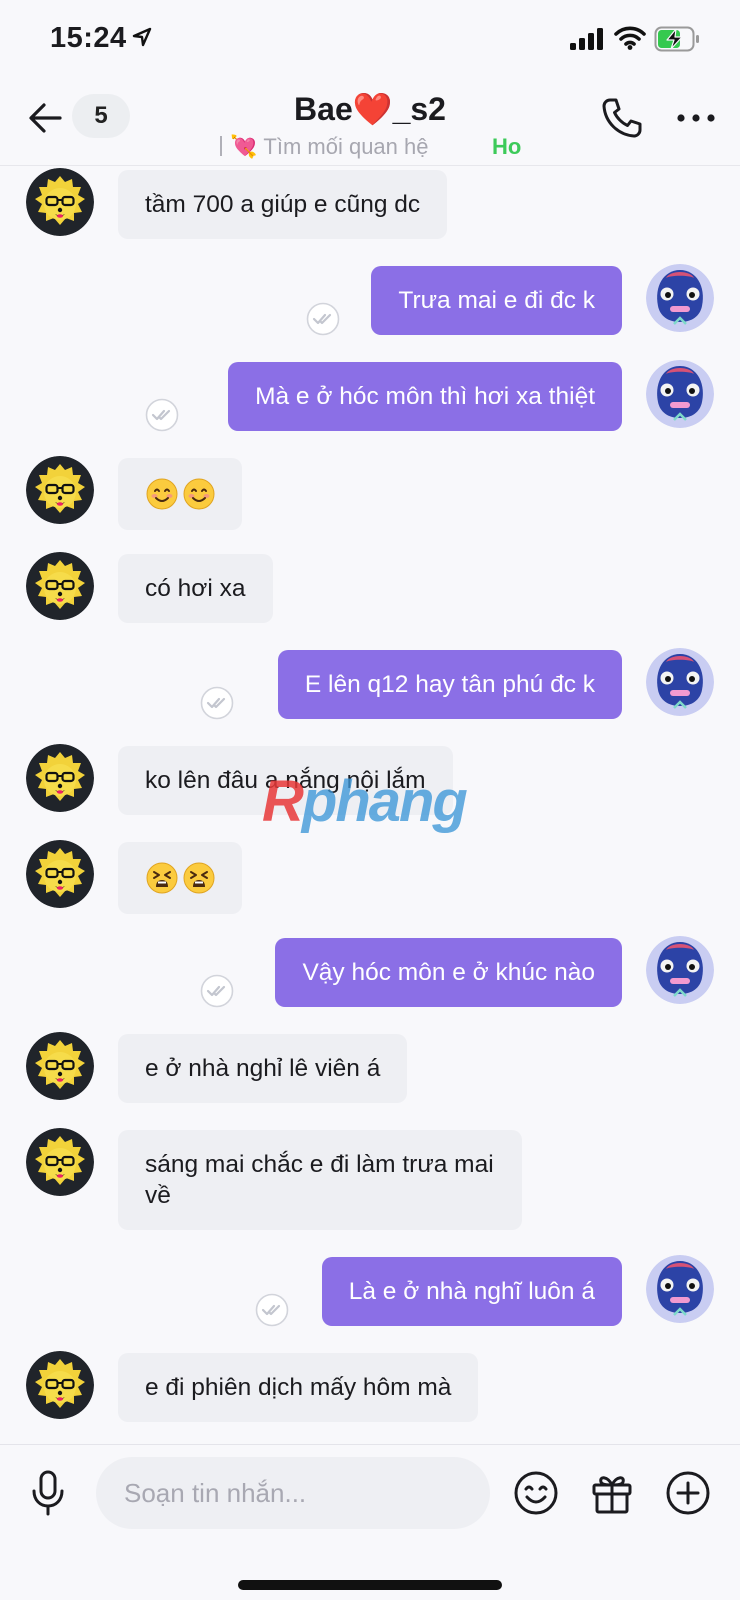 The height and width of the screenshot is (1600, 740). Describe the element at coordinates (370, 40) in the screenshot. I see `status-bar: 15:24` at that location.